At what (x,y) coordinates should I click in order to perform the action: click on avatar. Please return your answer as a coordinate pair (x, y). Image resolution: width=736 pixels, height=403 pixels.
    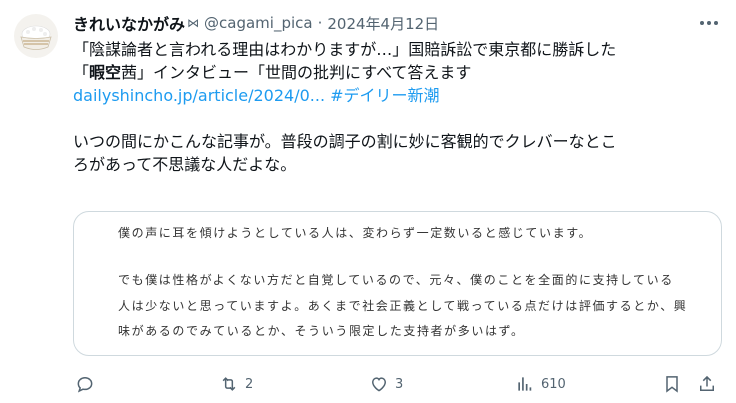
    Looking at the image, I should click on (36, 36).